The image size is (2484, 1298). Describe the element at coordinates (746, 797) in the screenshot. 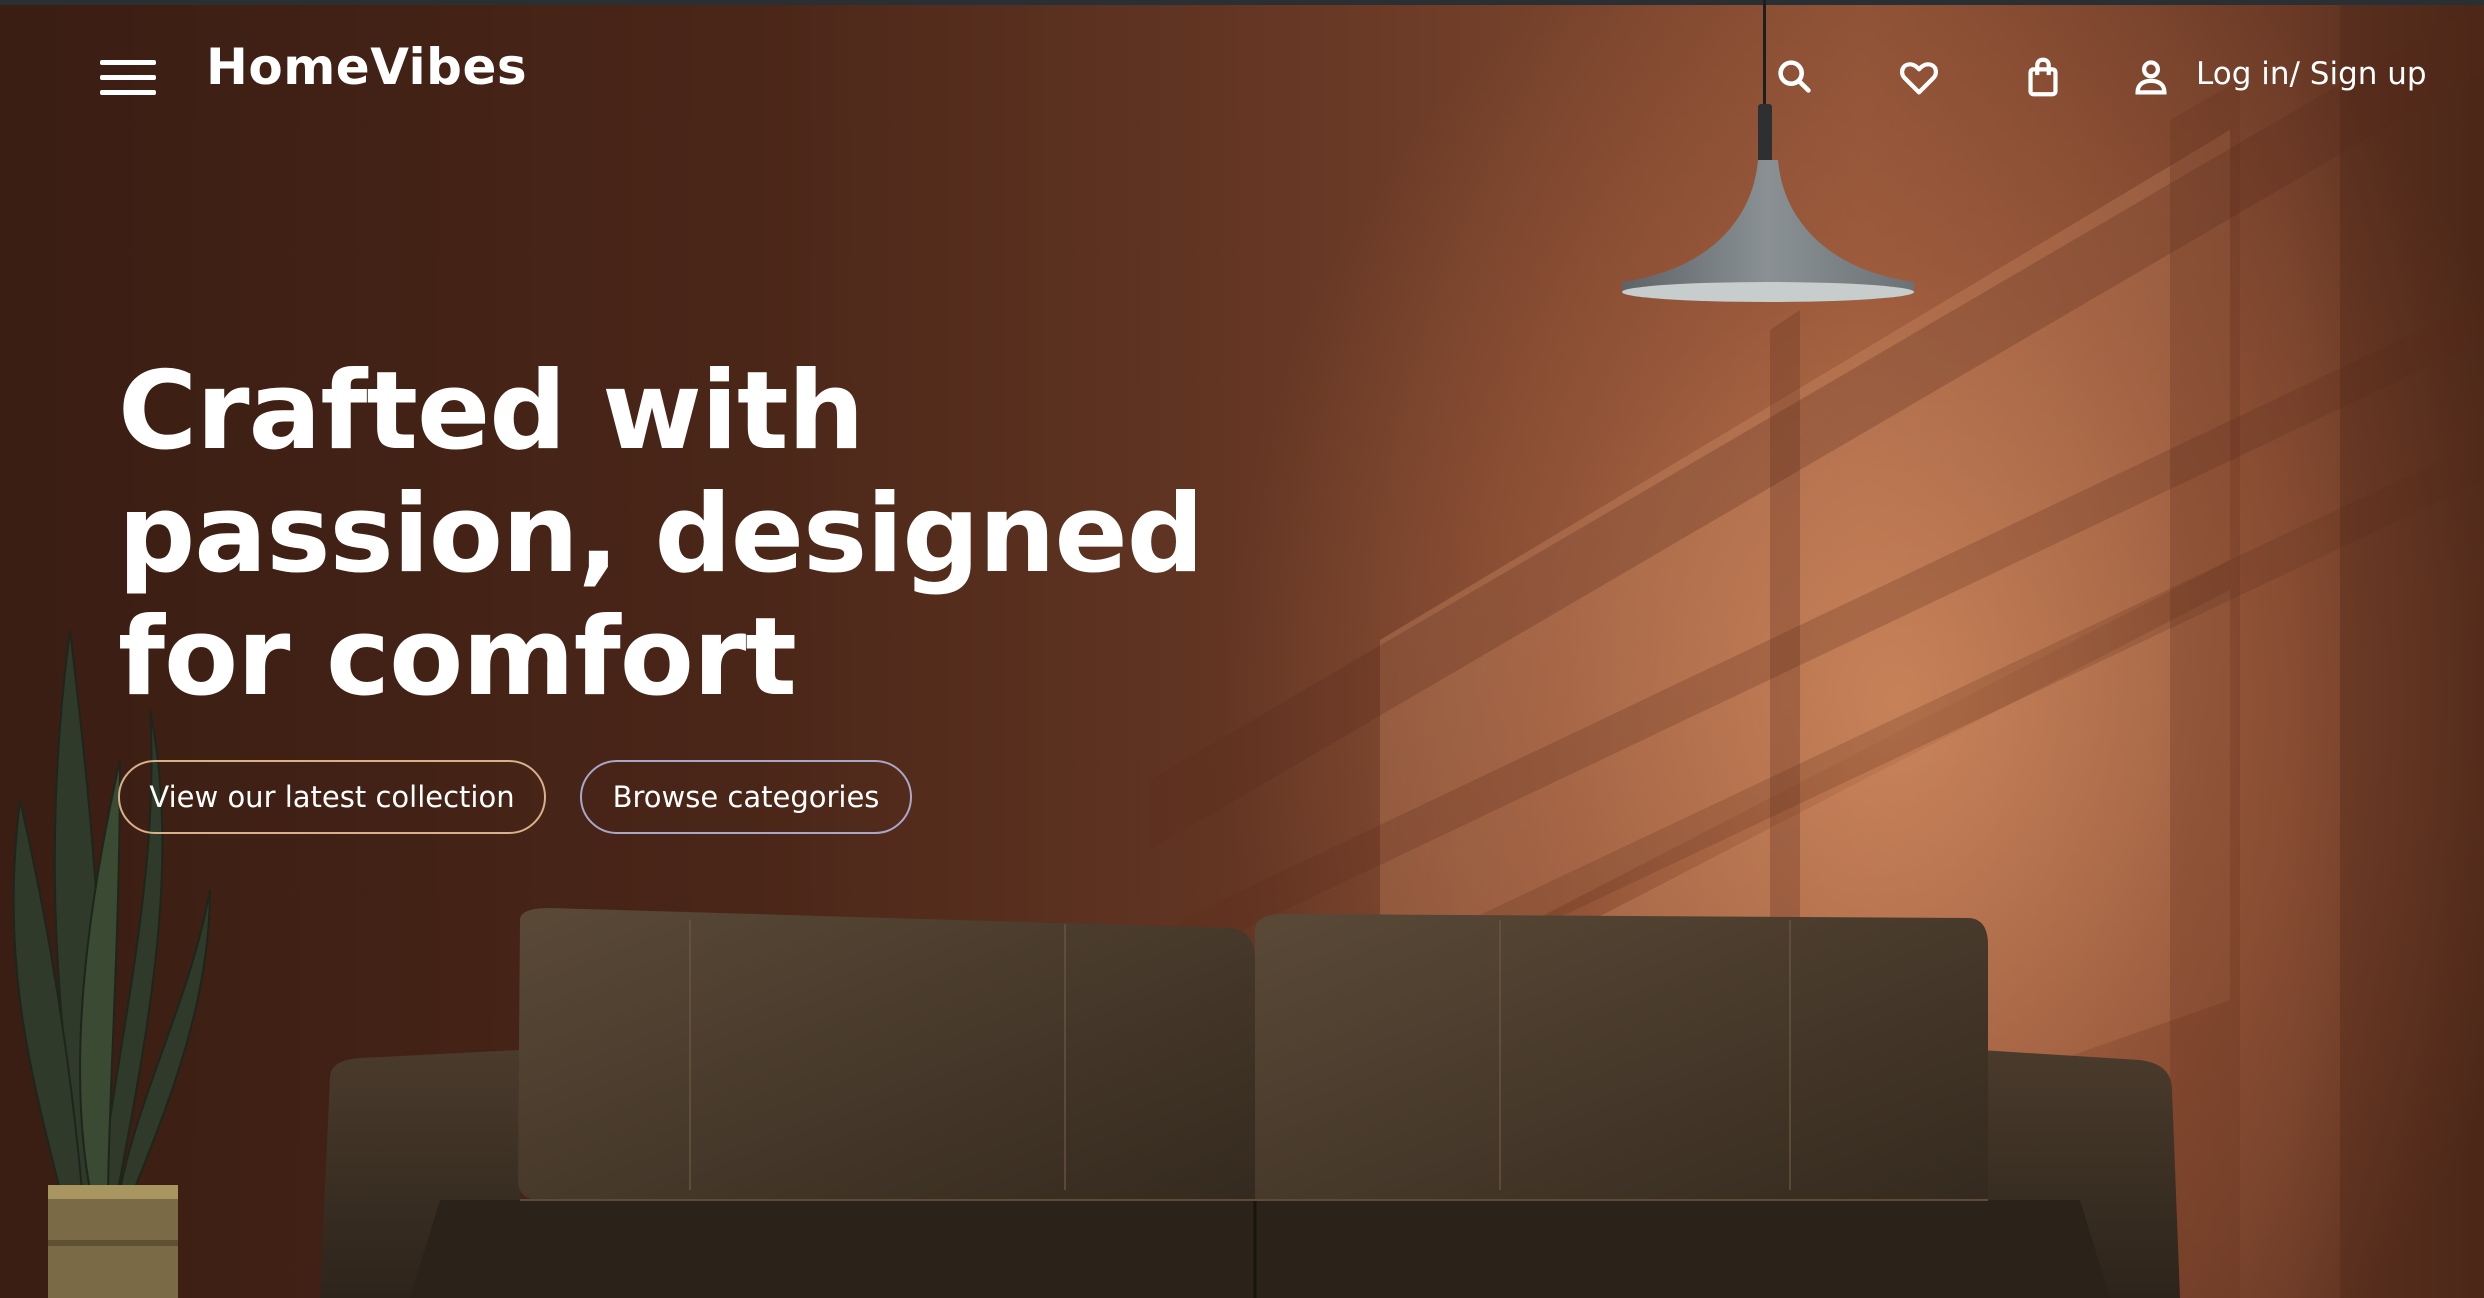

I see `browse-categories-button: Browse categories` at that location.